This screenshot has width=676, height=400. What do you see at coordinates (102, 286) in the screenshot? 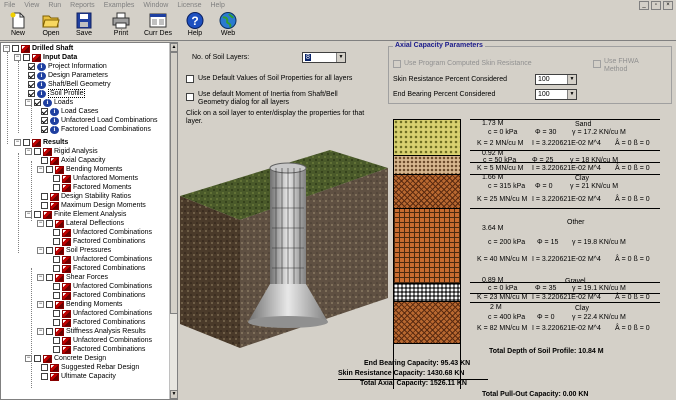
I see `tree-shear-unfactored-combinations: Unfactored Combinations` at bounding box center [102, 286].